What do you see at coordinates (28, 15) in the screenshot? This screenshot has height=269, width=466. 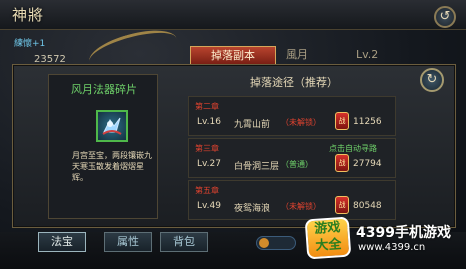 I see `window-title: 神將` at bounding box center [28, 15].